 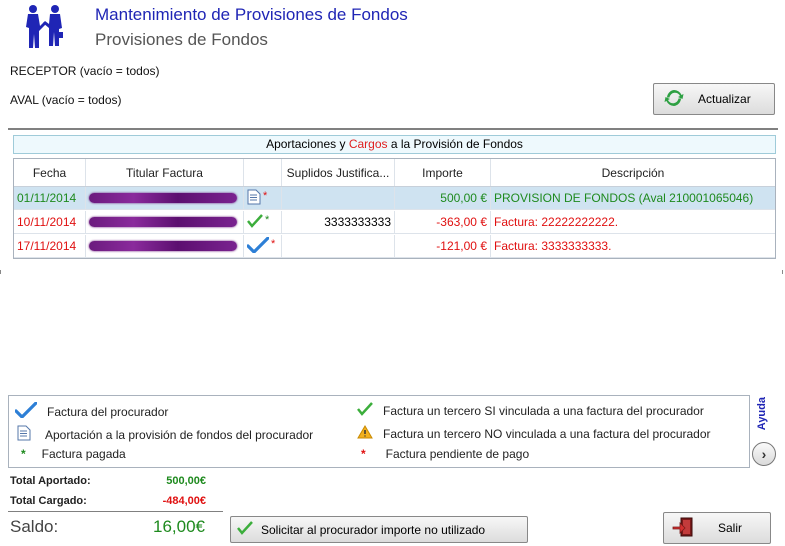 What do you see at coordinates (50, 198) in the screenshot?
I see `cell-fecha: 01/11/2014` at bounding box center [50, 198].